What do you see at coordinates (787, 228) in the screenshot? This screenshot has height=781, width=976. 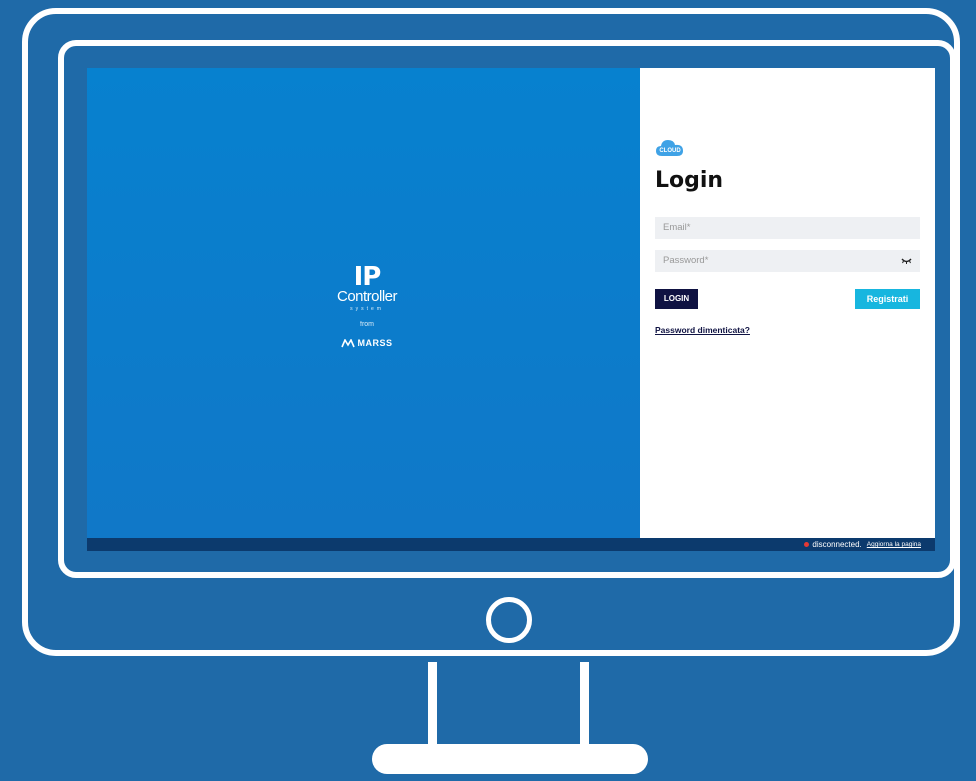 I see `email-field: Email*` at bounding box center [787, 228].